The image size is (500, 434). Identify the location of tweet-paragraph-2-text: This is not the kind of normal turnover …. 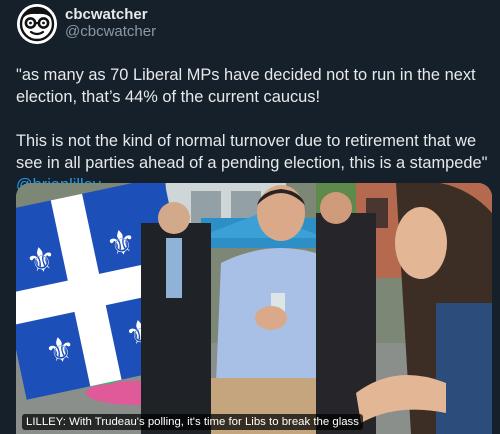
(252, 152).